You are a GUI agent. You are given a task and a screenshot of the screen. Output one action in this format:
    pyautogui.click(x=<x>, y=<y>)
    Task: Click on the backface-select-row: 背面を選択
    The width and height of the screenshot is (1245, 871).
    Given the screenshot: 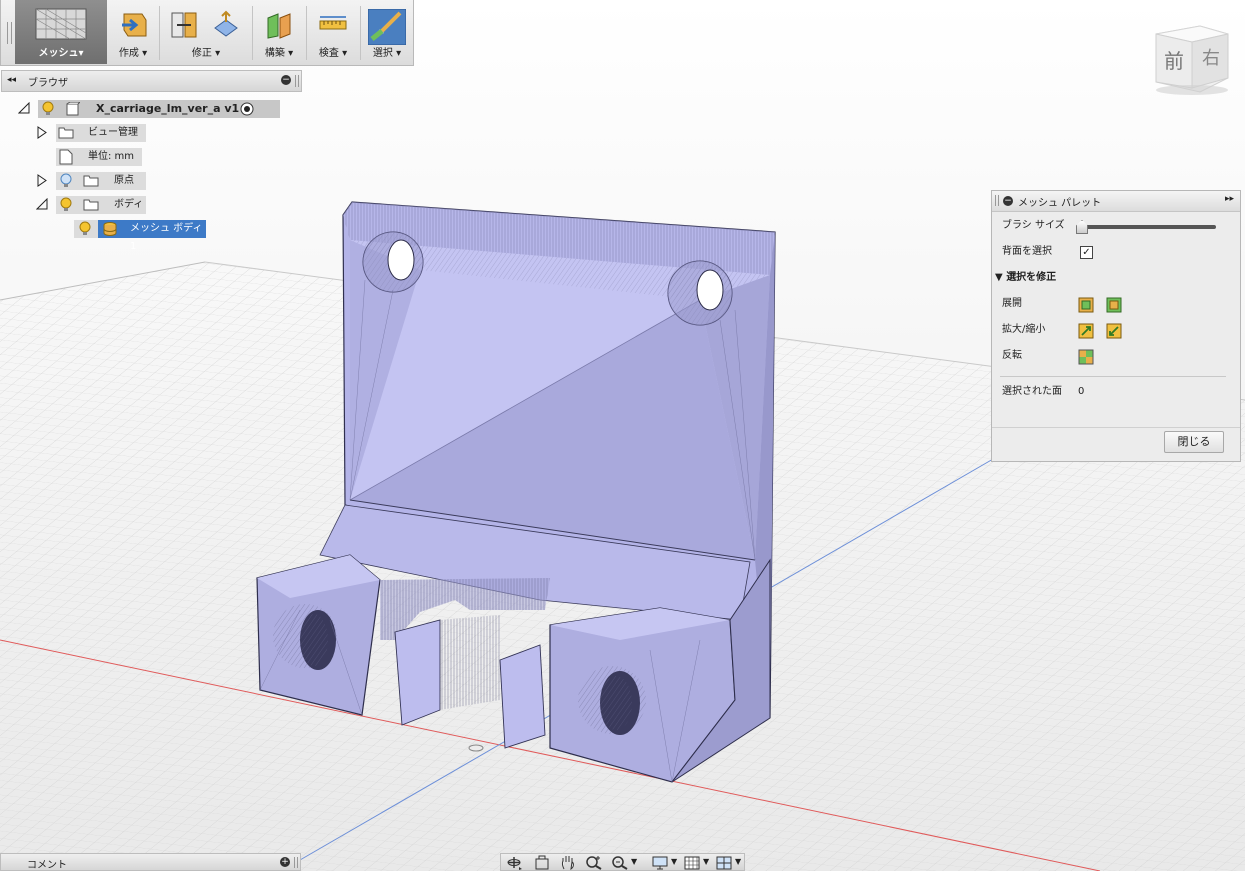 What is the action you would take?
    pyautogui.click(x=1027, y=252)
    